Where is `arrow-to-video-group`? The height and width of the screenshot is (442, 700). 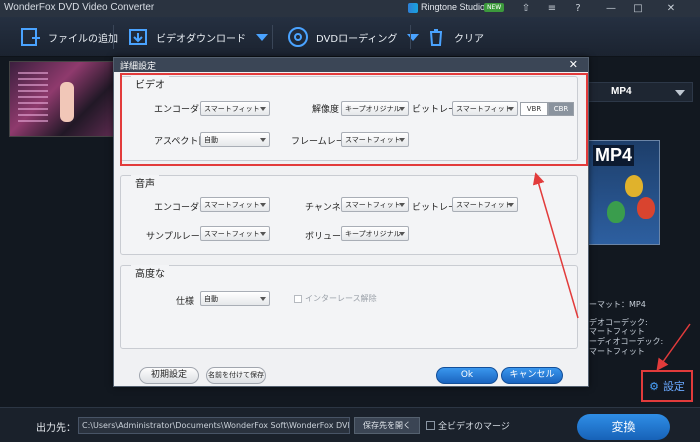
arrow-to-video-group is located at coordinates (555, 245).